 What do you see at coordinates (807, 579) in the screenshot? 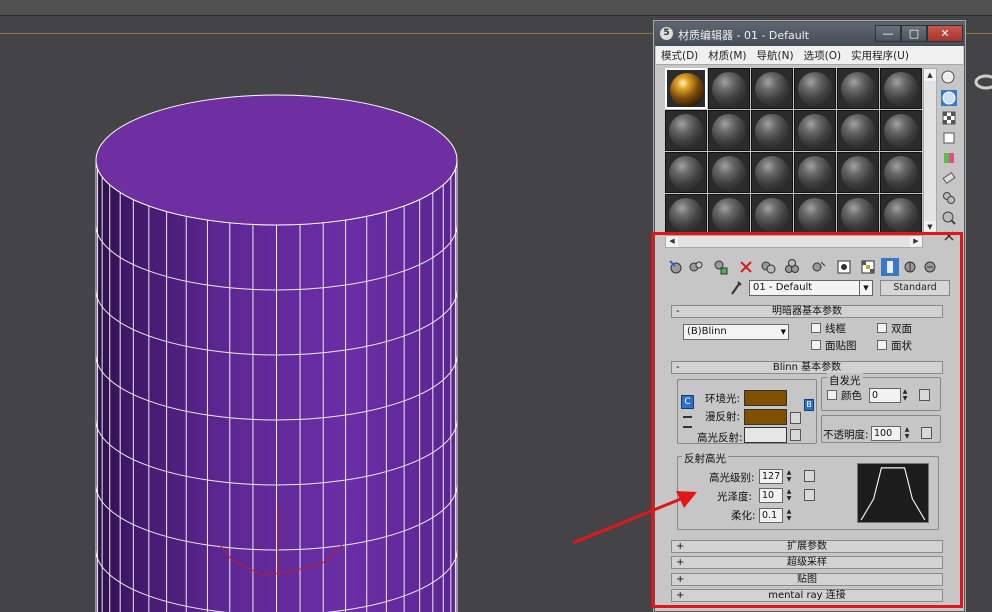
I see `maps-rollout: + 贴图` at bounding box center [807, 579].